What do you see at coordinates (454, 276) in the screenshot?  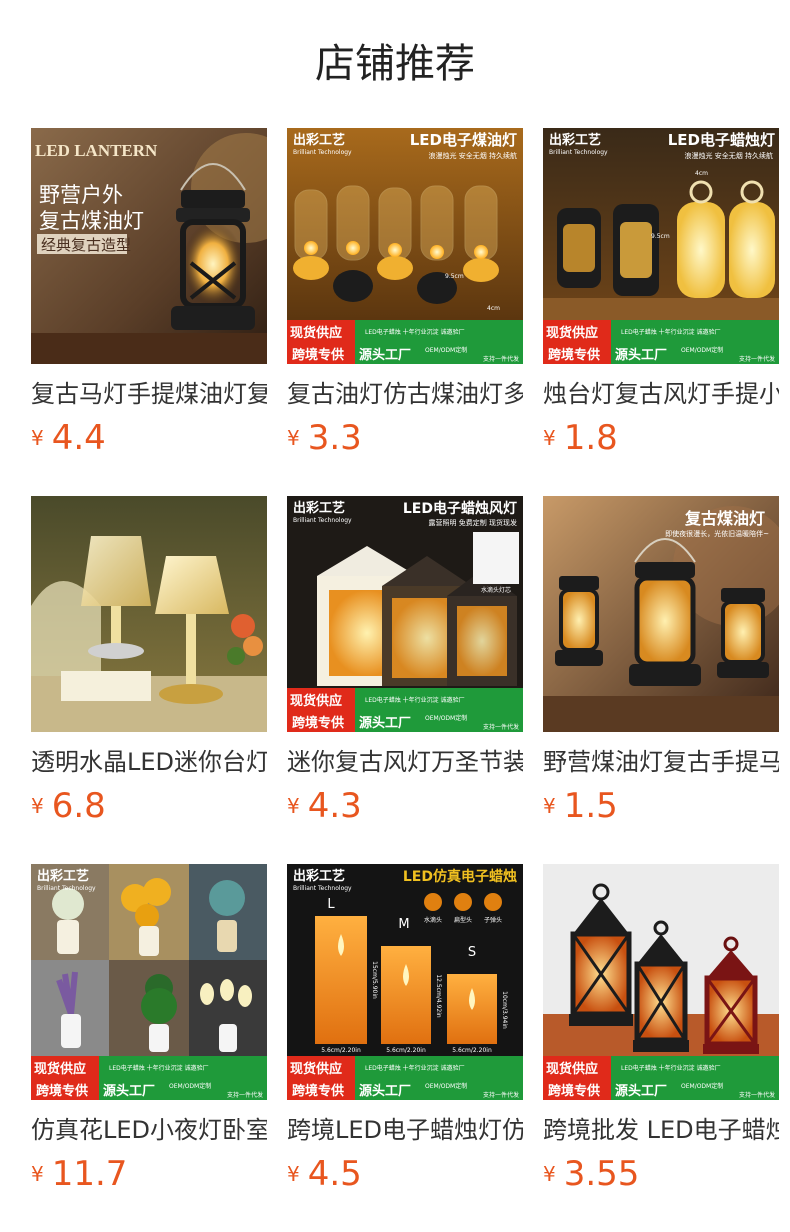 I see `image-text: 9.5cm` at bounding box center [454, 276].